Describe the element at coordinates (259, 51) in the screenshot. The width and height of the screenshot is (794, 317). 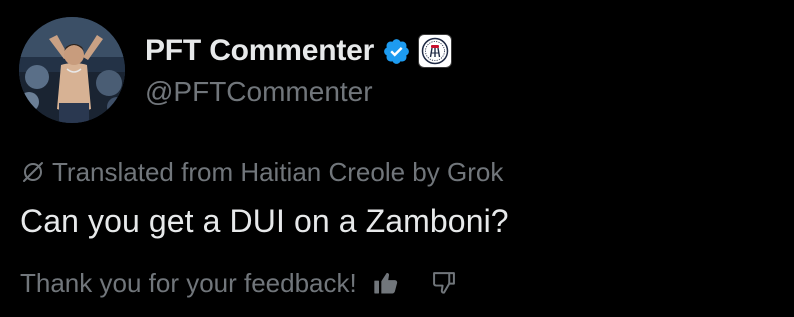
I see `display-name: PFT Commenter` at that location.